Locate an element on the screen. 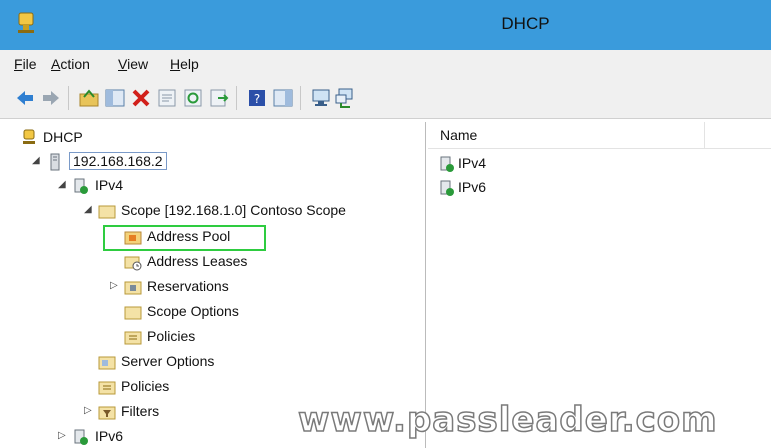 This screenshot has width=771, height=448. title-bar: DHCP is located at coordinates (385, 25).